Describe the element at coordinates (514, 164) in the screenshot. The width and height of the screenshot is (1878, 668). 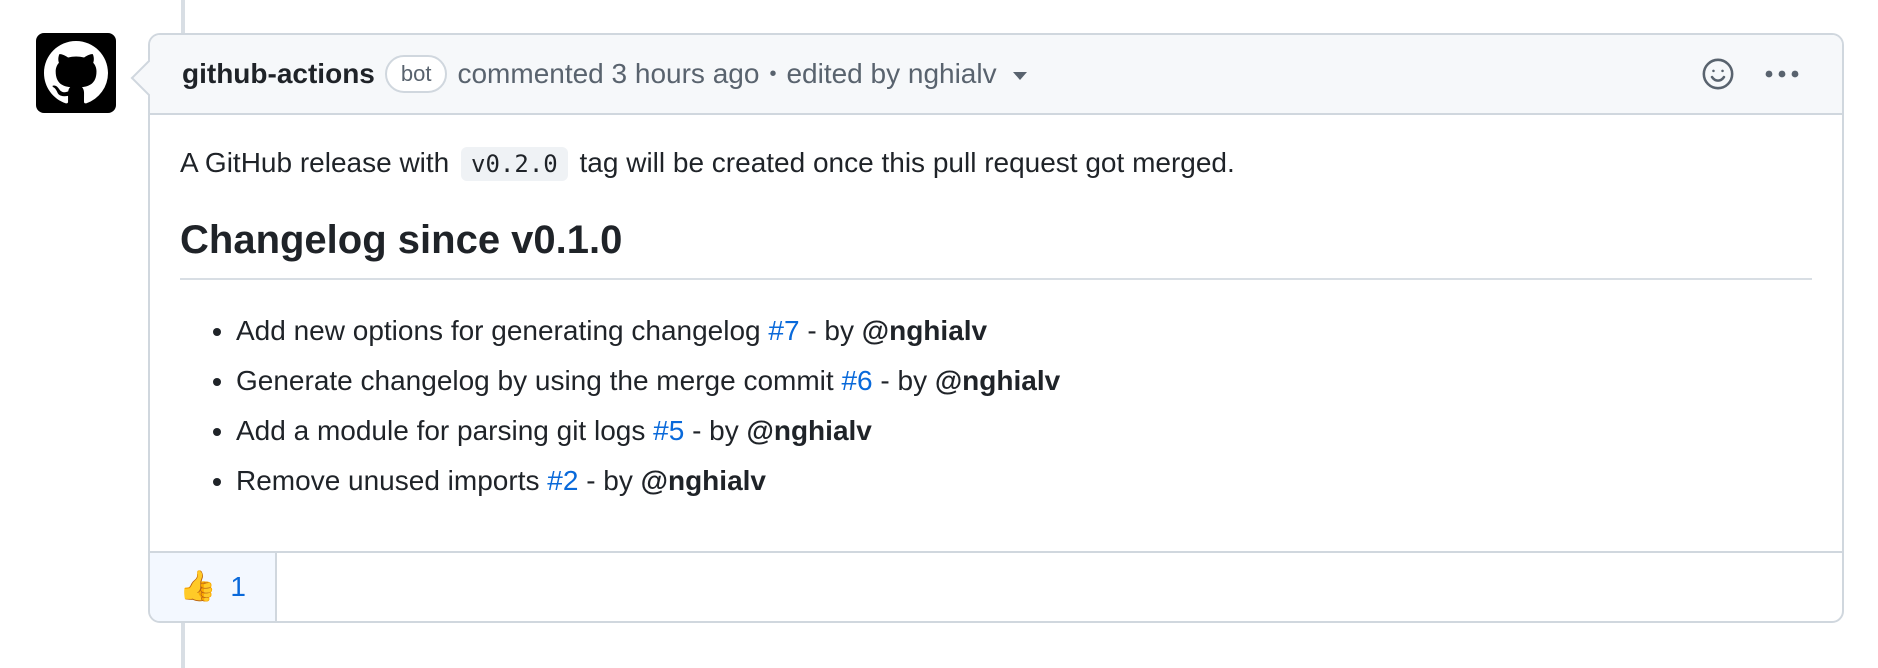
I see `release-tag-code: v0.2.0` at that location.